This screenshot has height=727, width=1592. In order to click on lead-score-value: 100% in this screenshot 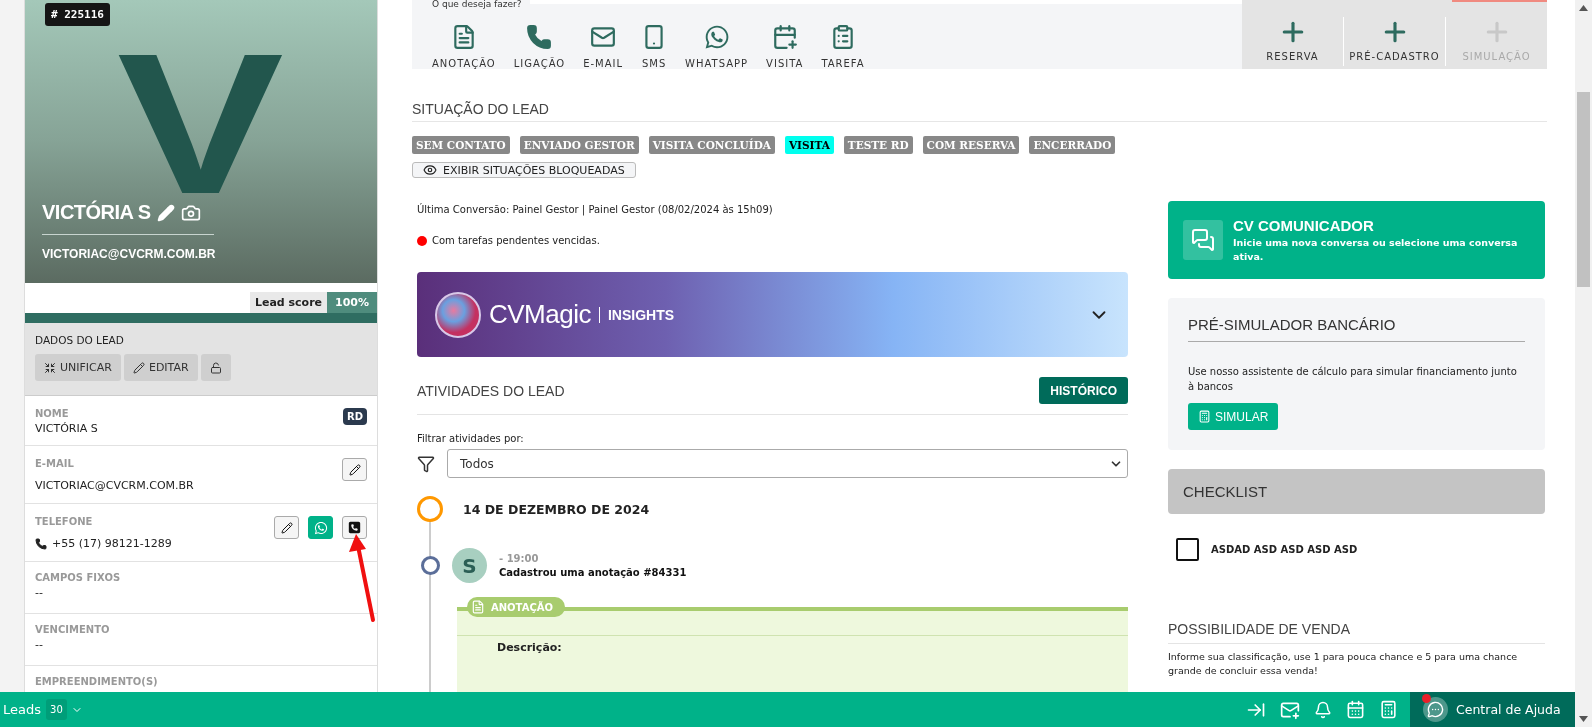, I will do `click(352, 302)`.